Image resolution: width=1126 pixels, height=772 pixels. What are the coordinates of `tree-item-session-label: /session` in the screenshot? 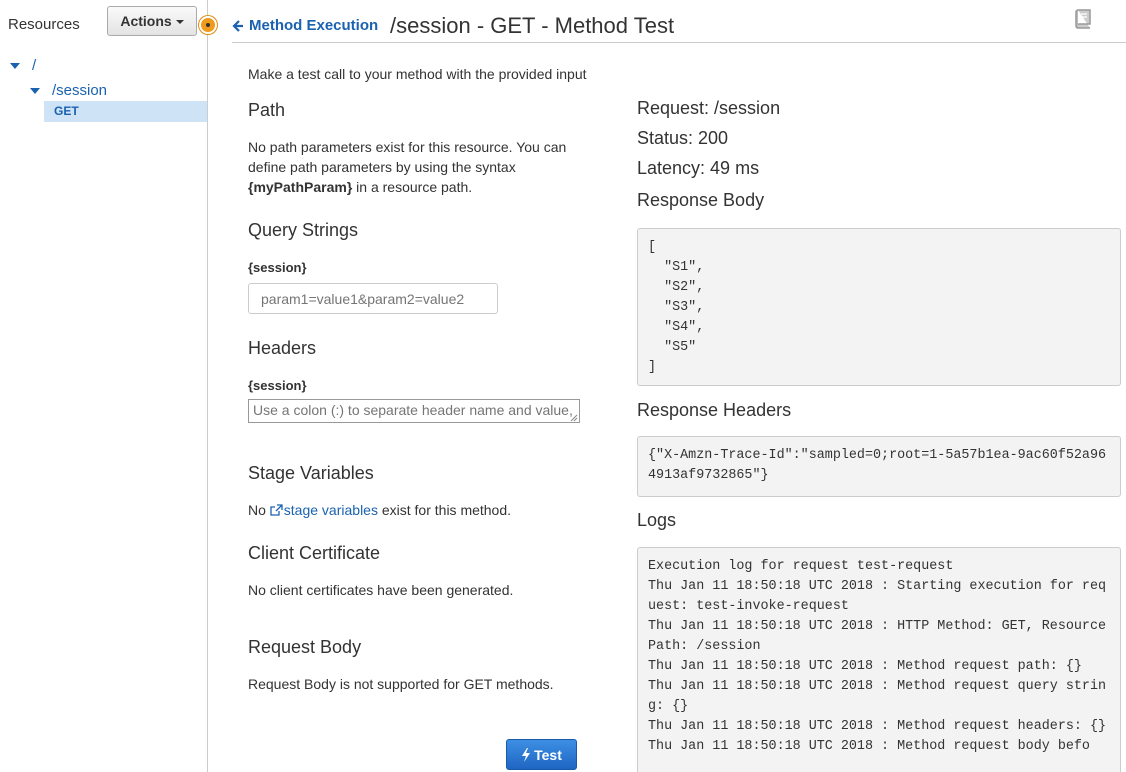 It's located at (80, 90).